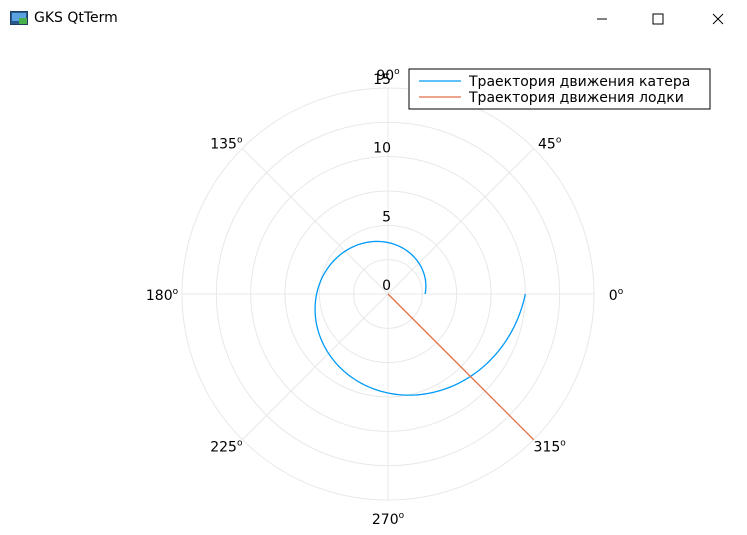  I want to click on gks-terminal-icon, so click(19, 18).